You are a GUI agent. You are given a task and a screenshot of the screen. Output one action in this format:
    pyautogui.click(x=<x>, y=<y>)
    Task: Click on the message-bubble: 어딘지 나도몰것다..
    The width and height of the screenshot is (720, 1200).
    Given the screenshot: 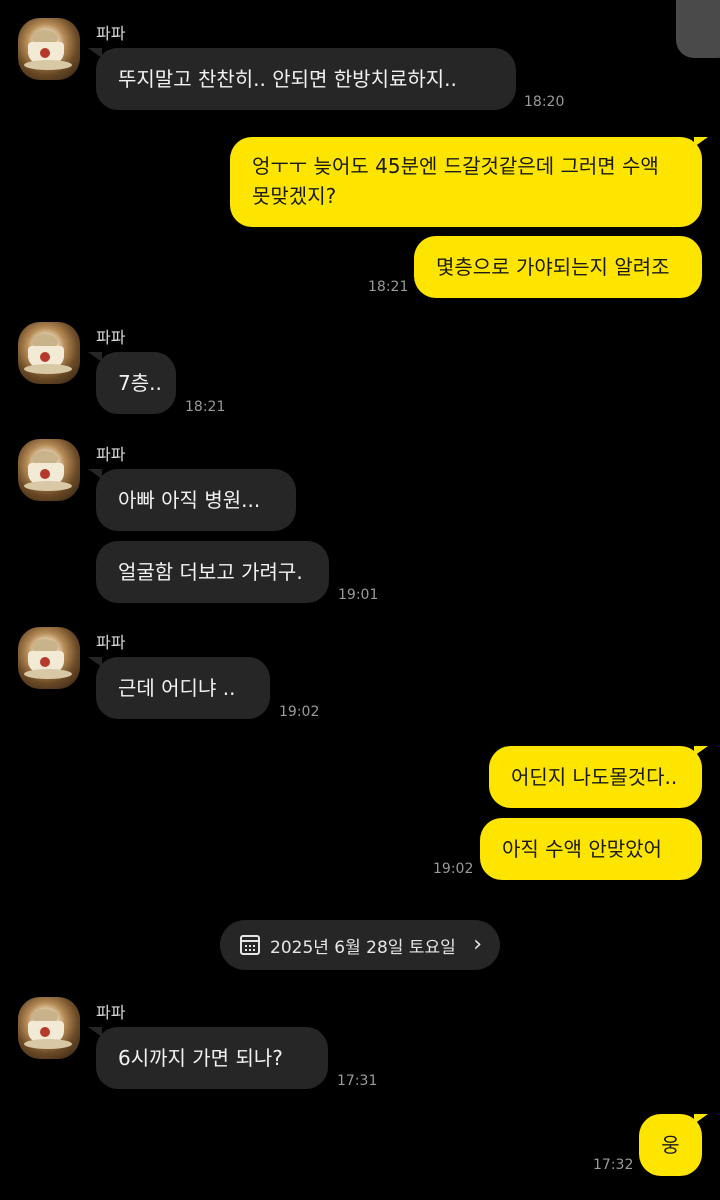 What is the action you would take?
    pyautogui.click(x=595, y=777)
    